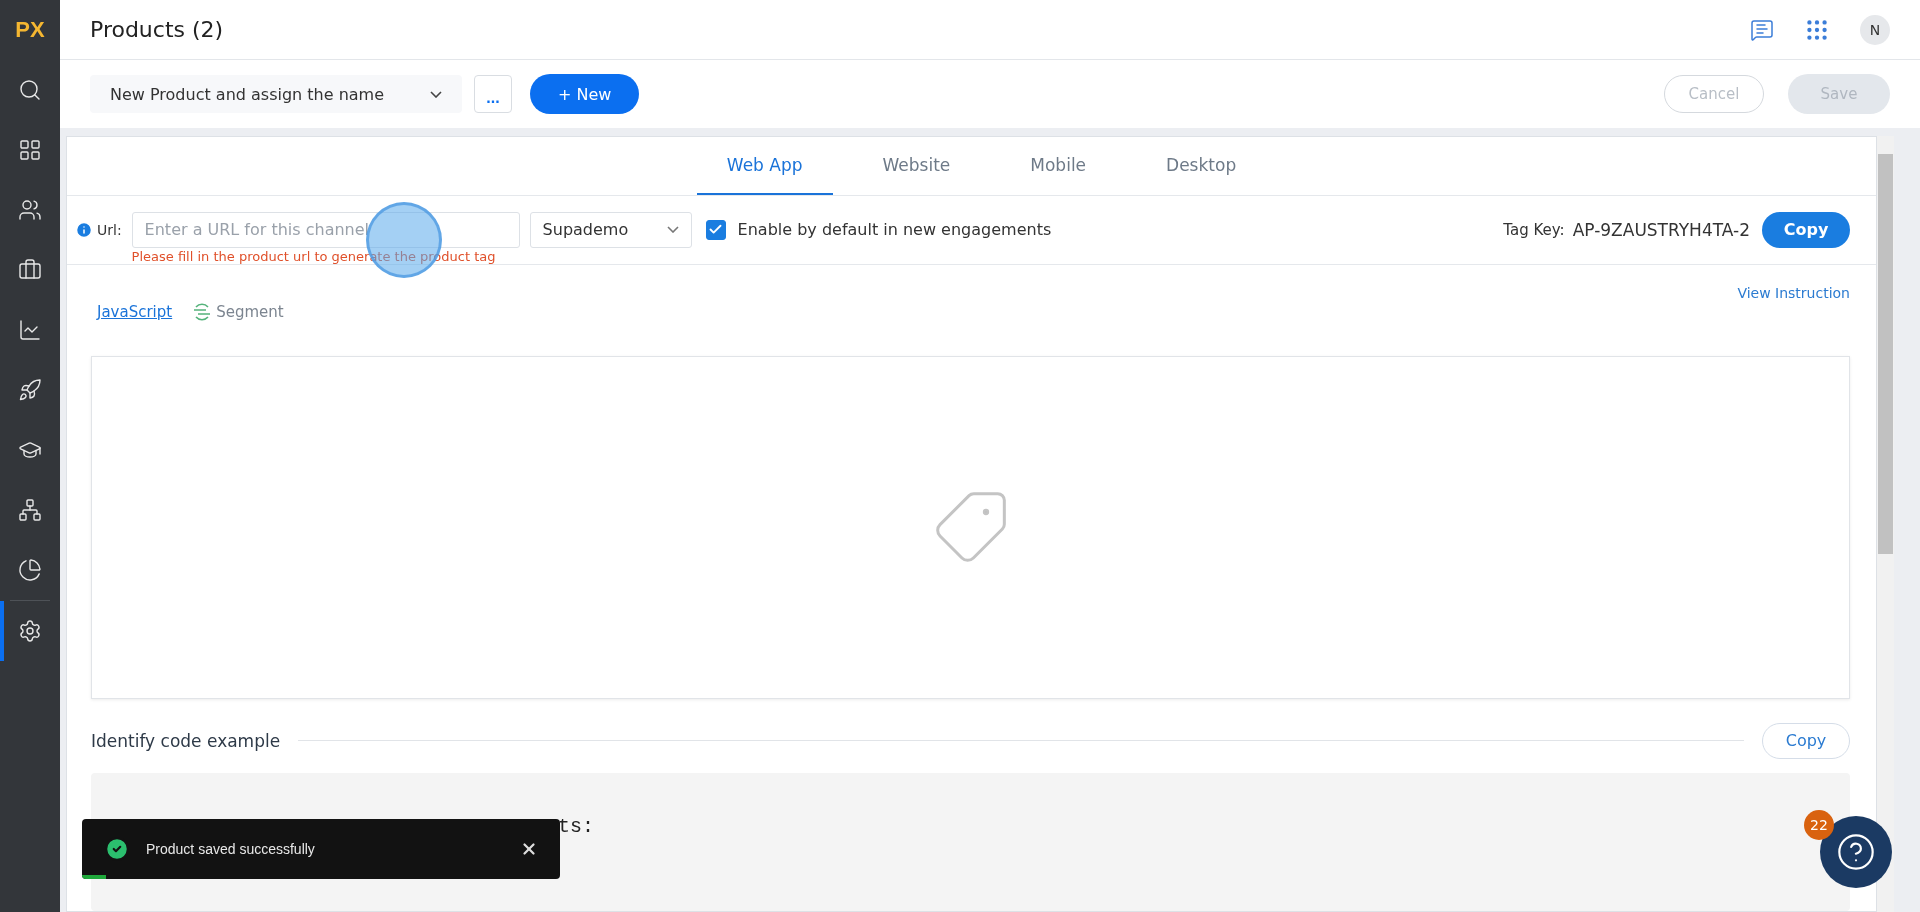 Image resolution: width=1920 pixels, height=912 pixels. What do you see at coordinates (30, 210) in the screenshot?
I see `users-icon` at bounding box center [30, 210].